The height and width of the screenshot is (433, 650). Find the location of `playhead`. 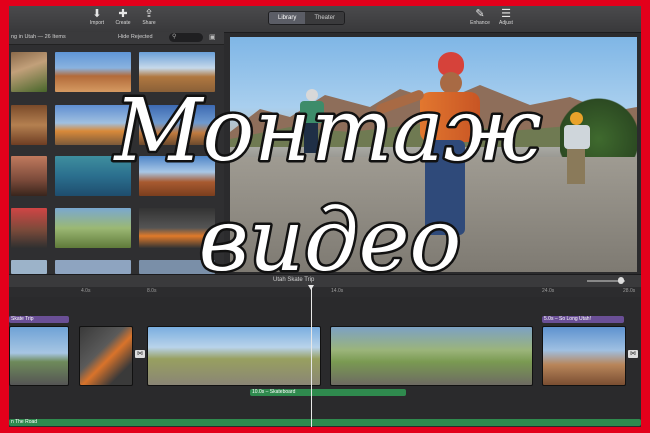

playhead is located at coordinates (311, 357).